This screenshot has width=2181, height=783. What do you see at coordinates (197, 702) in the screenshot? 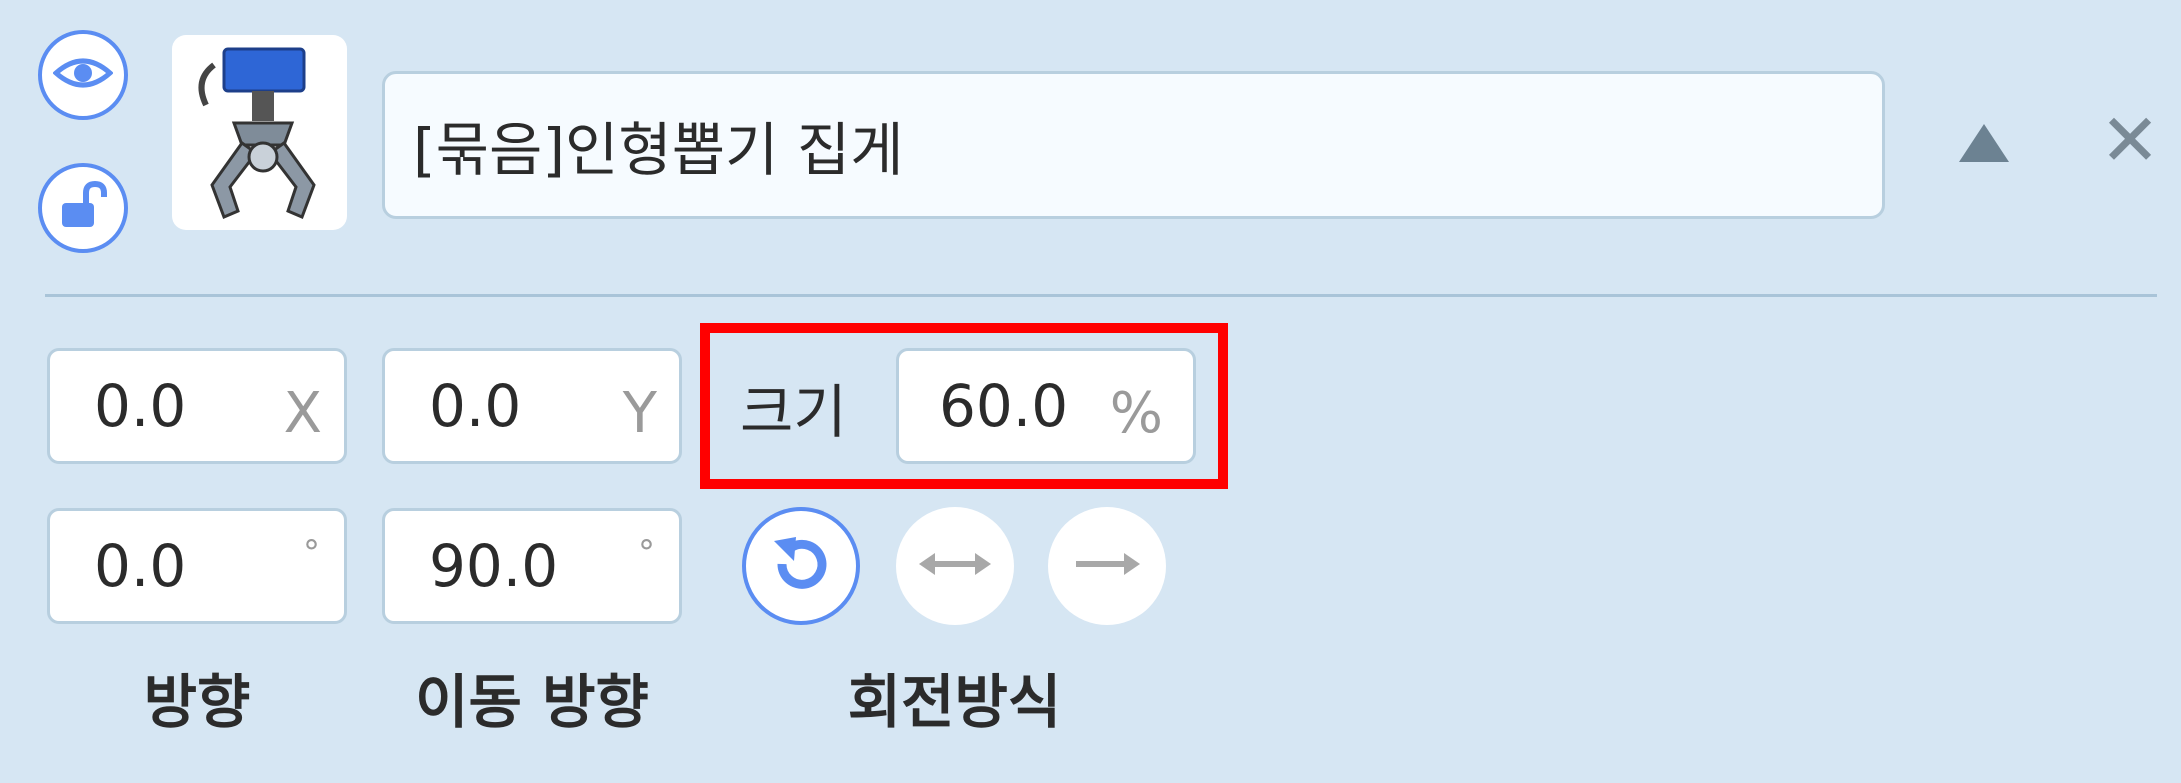
I see `direction-label: 방향` at bounding box center [197, 702].